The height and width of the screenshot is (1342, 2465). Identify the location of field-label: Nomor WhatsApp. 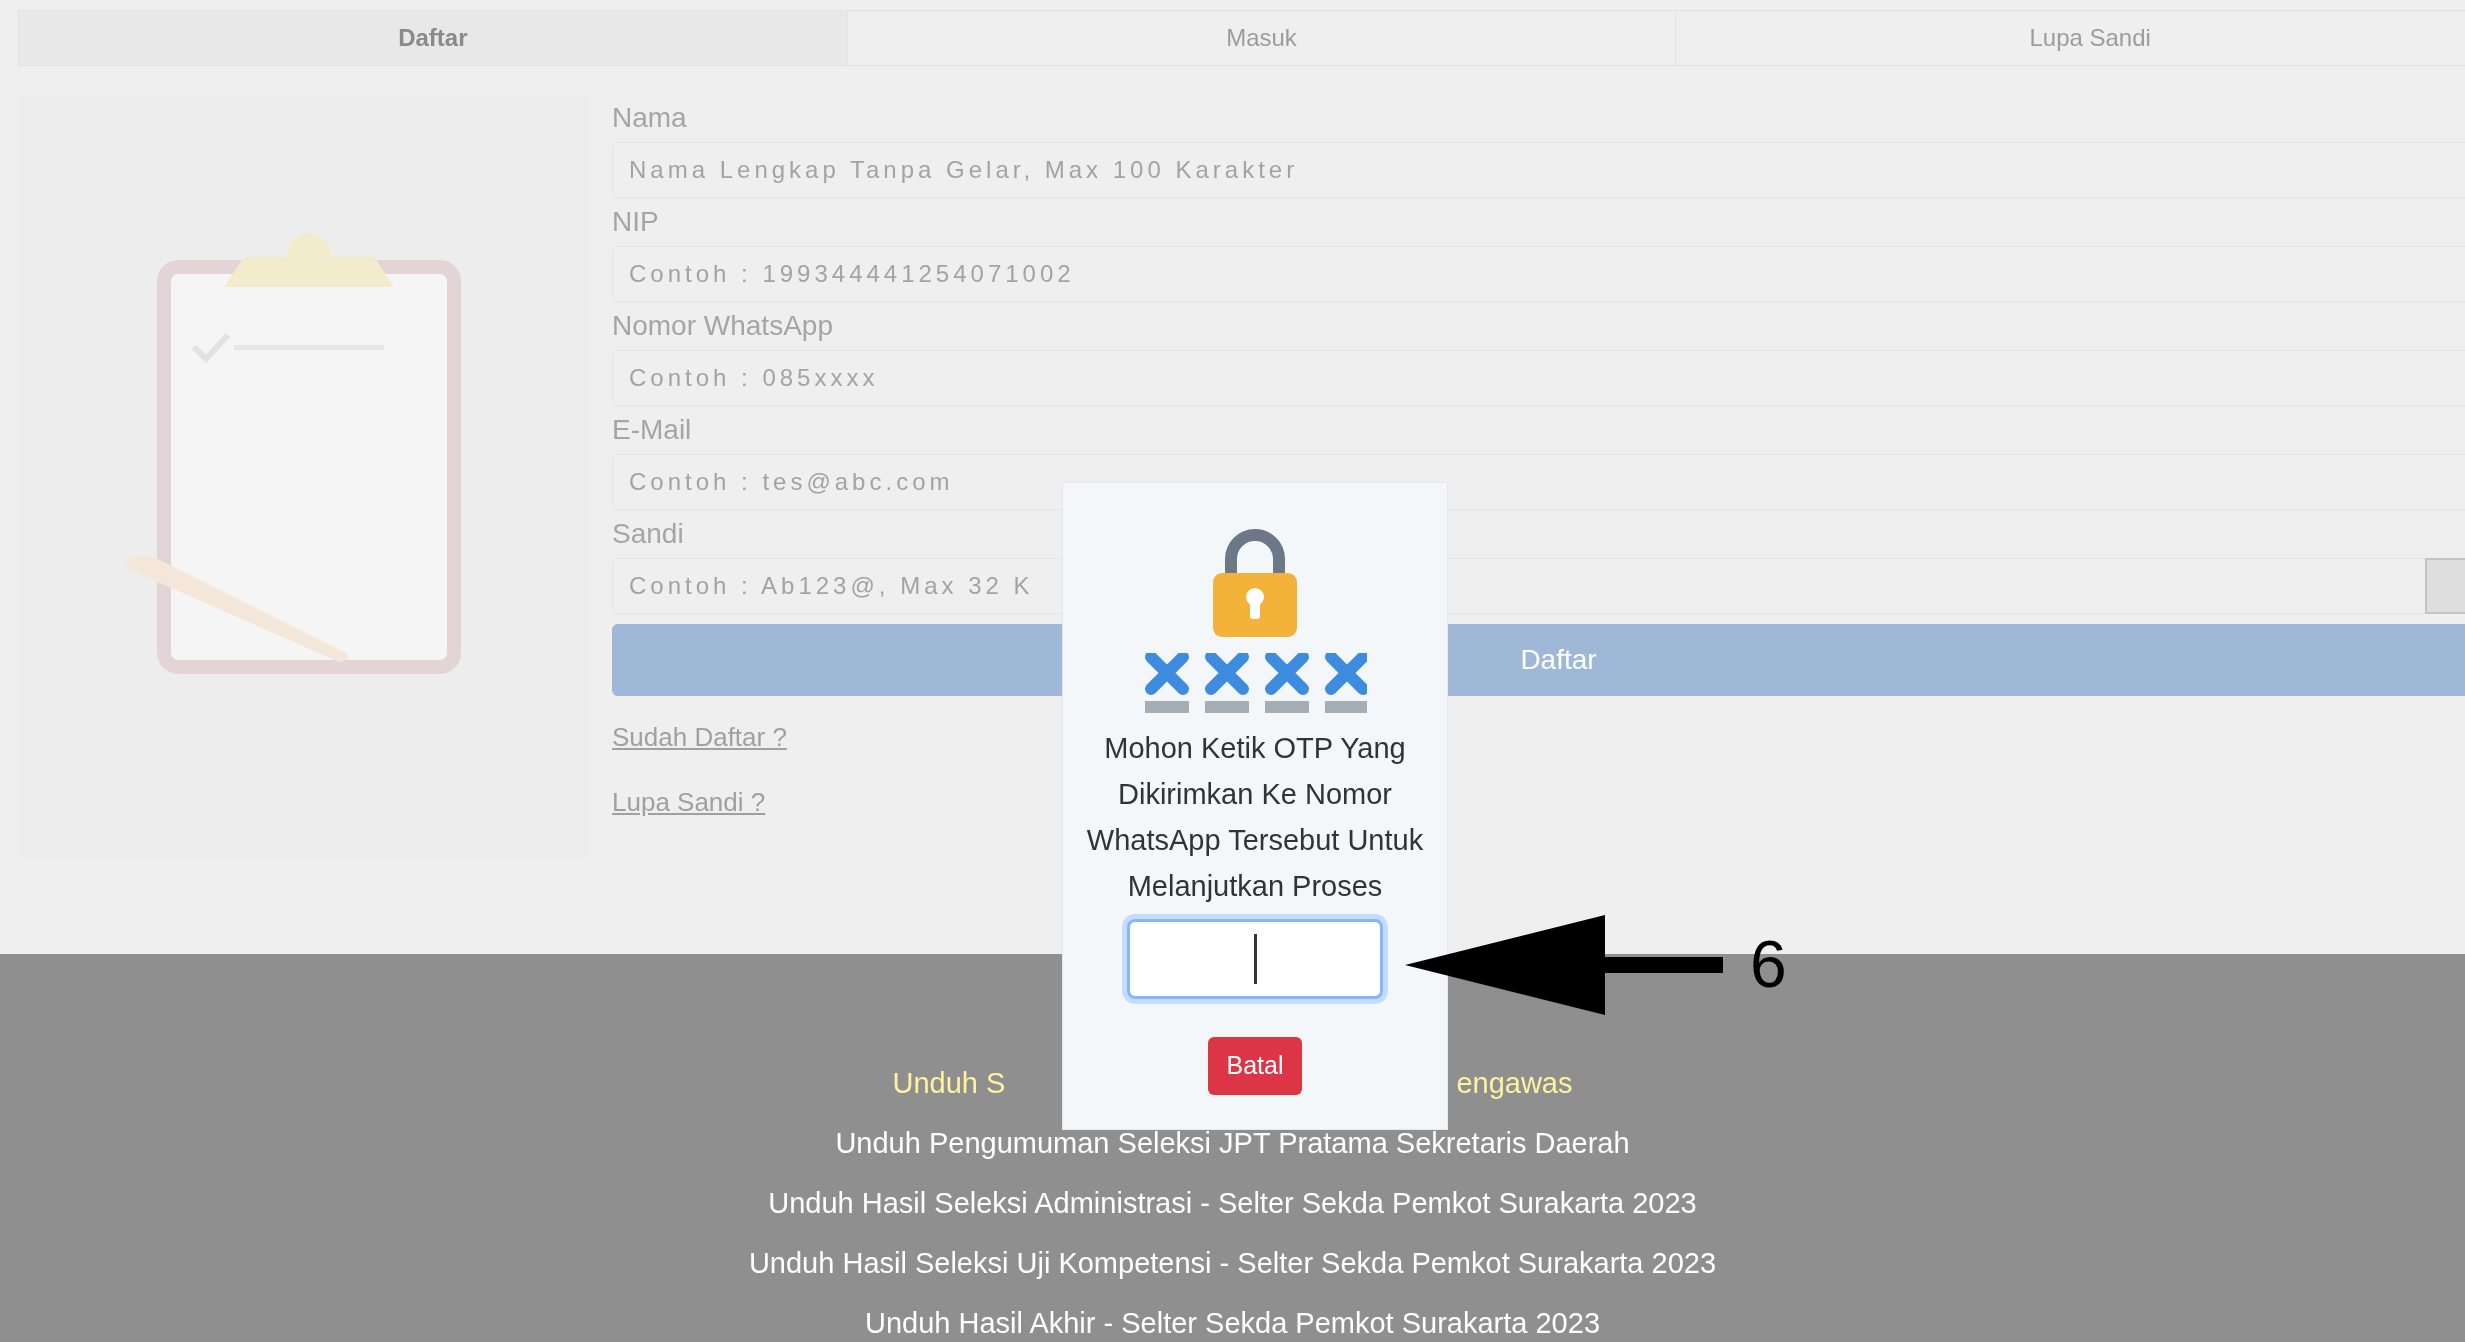
(723, 326).